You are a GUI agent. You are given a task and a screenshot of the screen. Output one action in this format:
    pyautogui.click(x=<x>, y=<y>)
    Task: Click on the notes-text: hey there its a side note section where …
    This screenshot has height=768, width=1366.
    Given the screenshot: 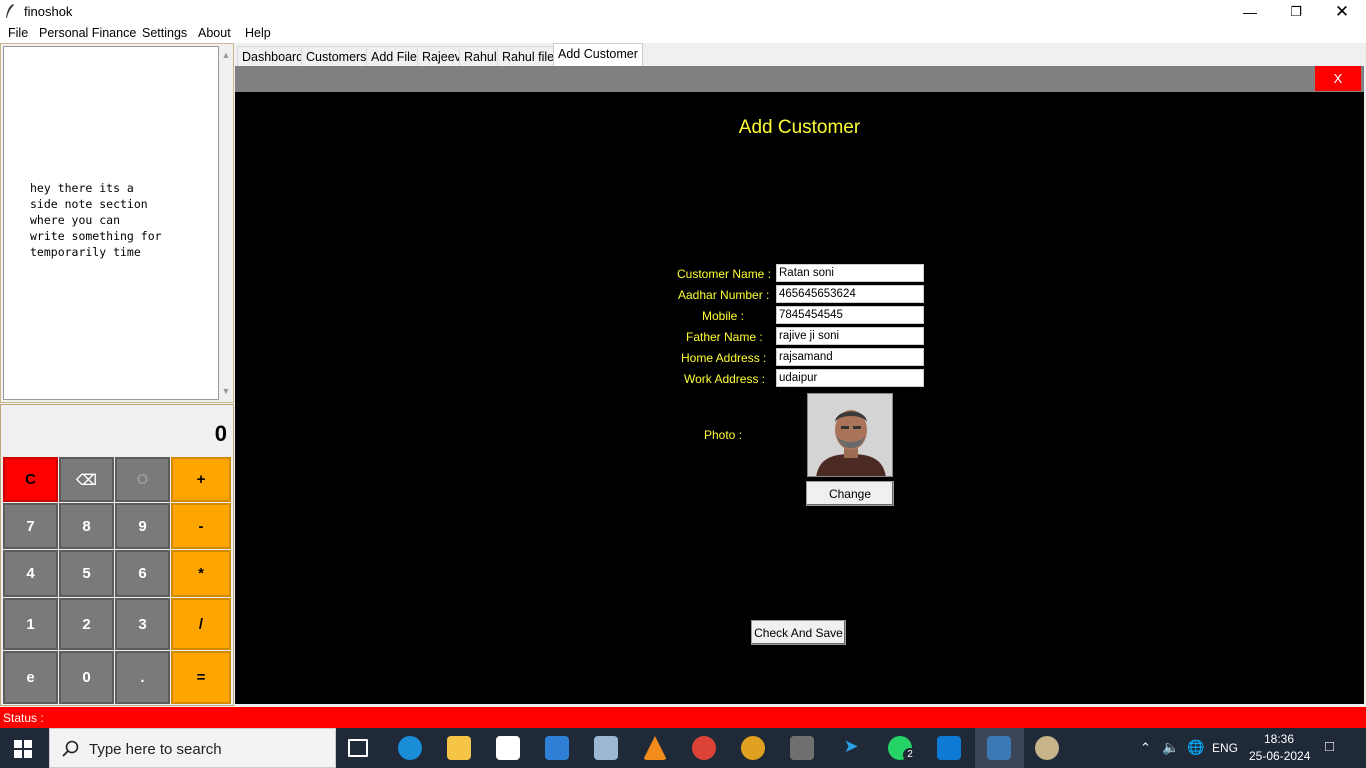 What is the action you would take?
    pyautogui.click(x=96, y=220)
    